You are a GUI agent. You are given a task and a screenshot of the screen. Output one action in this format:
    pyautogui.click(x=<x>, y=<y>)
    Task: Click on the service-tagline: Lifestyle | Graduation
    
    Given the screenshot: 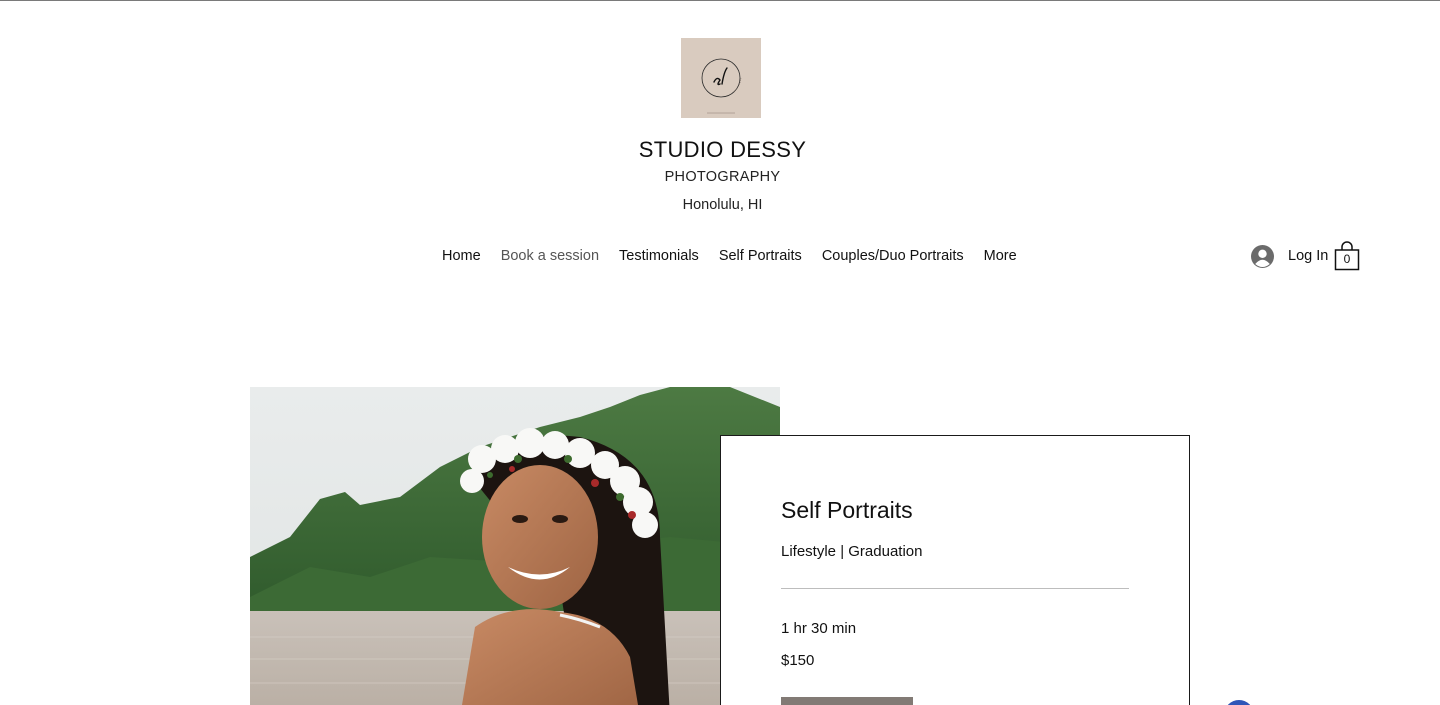 What is the action you would take?
    pyautogui.click(x=852, y=551)
    